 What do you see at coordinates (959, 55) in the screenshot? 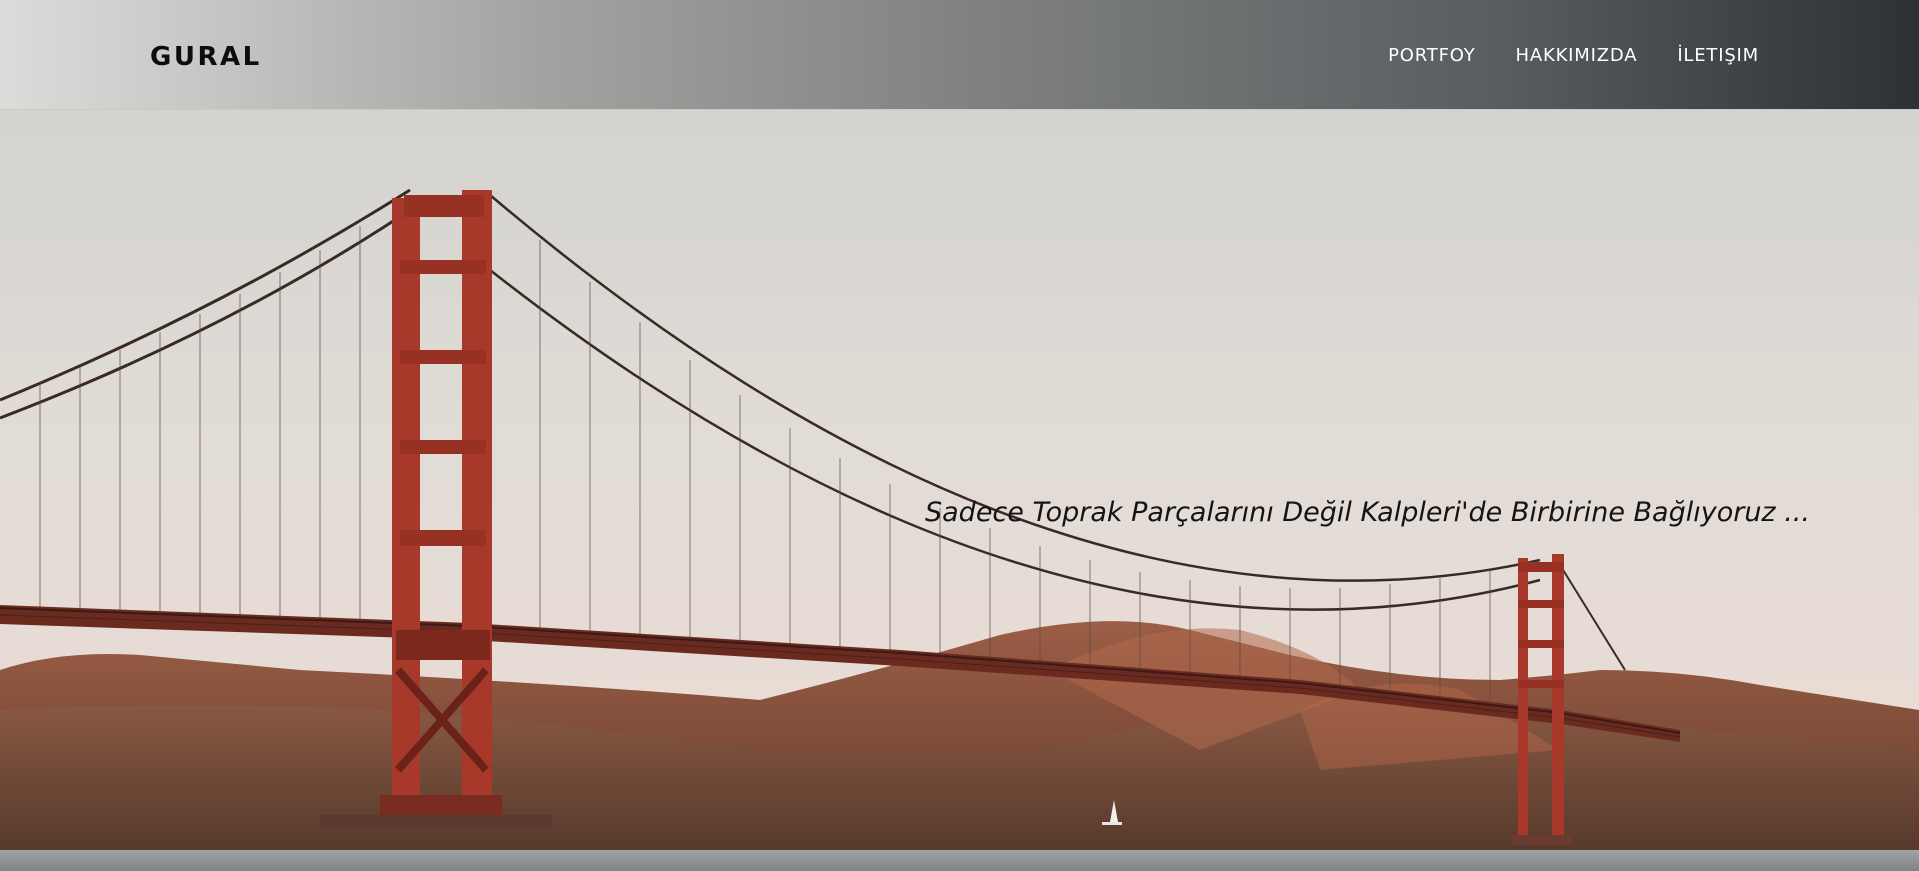
I see `navbar: GURAL PORTFOY HAKKIMIZDA İLETIŞIM` at bounding box center [959, 55].